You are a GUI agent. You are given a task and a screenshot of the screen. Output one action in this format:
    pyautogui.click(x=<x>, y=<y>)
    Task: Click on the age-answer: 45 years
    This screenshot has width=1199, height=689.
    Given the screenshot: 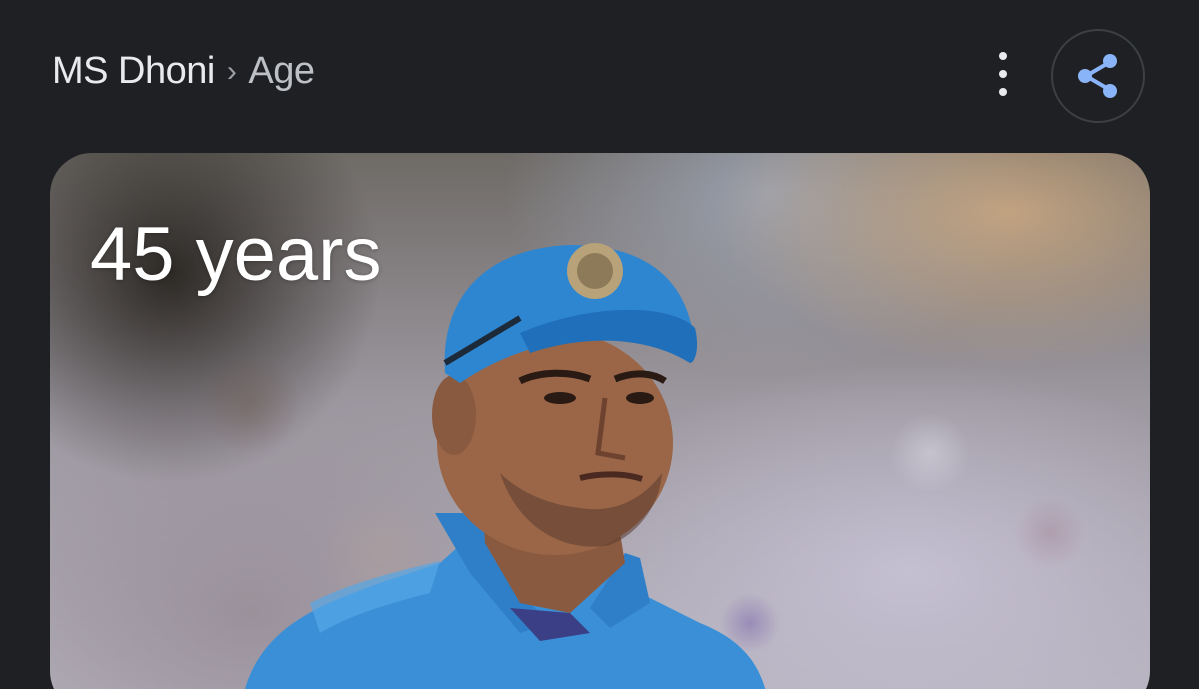 What is the action you would take?
    pyautogui.click(x=236, y=254)
    